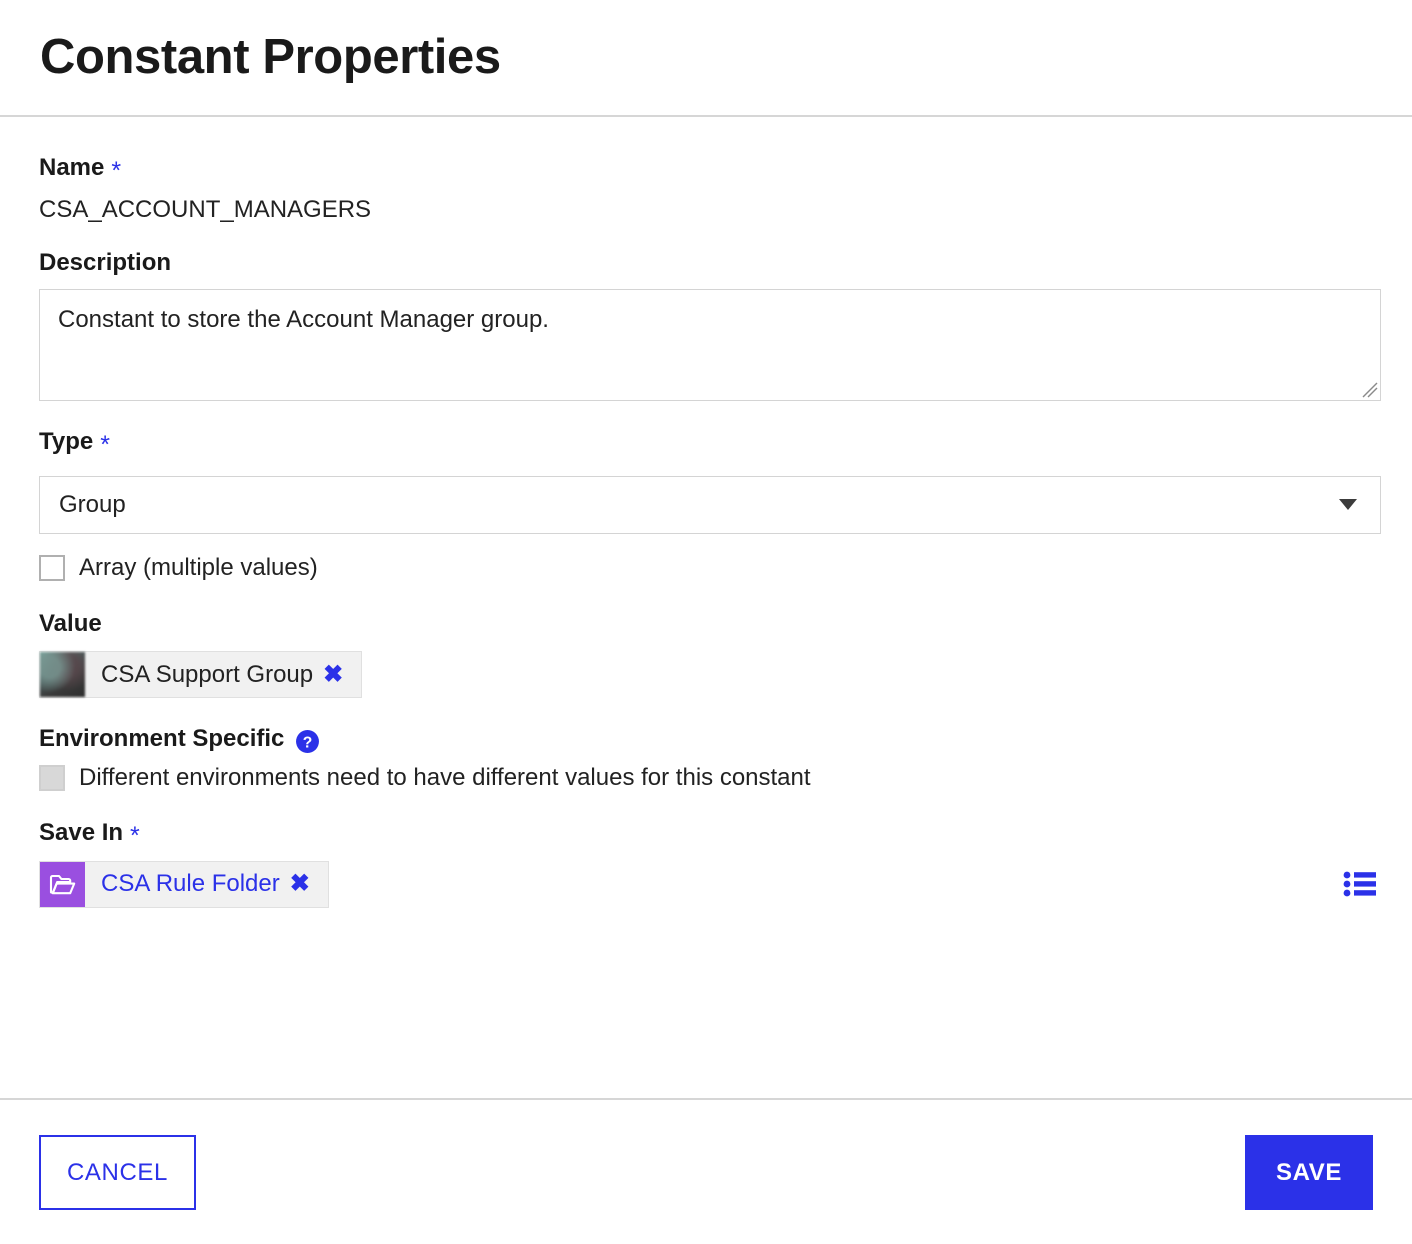 The height and width of the screenshot is (1244, 1412). I want to click on name-label-text: Name, so click(72, 167).